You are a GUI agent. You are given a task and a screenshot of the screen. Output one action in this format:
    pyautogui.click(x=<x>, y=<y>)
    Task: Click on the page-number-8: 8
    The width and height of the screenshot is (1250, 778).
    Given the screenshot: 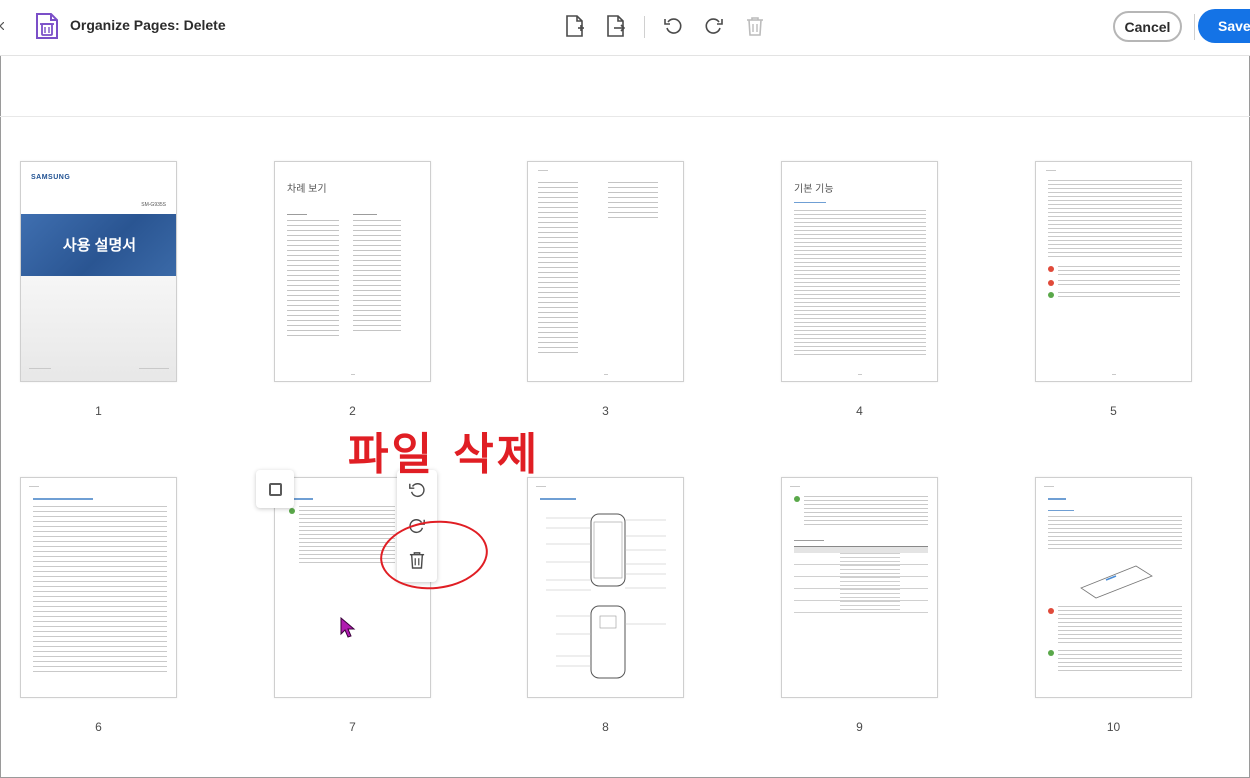 What is the action you would take?
    pyautogui.click(x=605, y=727)
    